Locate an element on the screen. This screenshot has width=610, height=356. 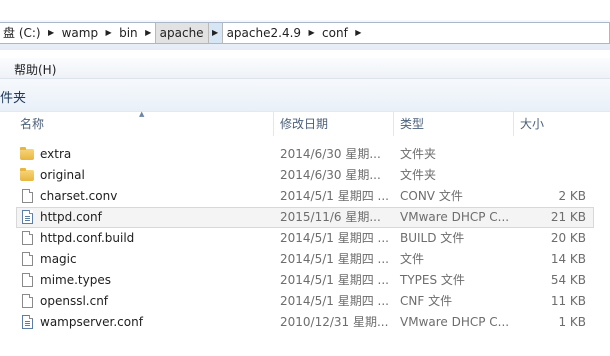
file-size: 11 KB is located at coordinates (568, 301).